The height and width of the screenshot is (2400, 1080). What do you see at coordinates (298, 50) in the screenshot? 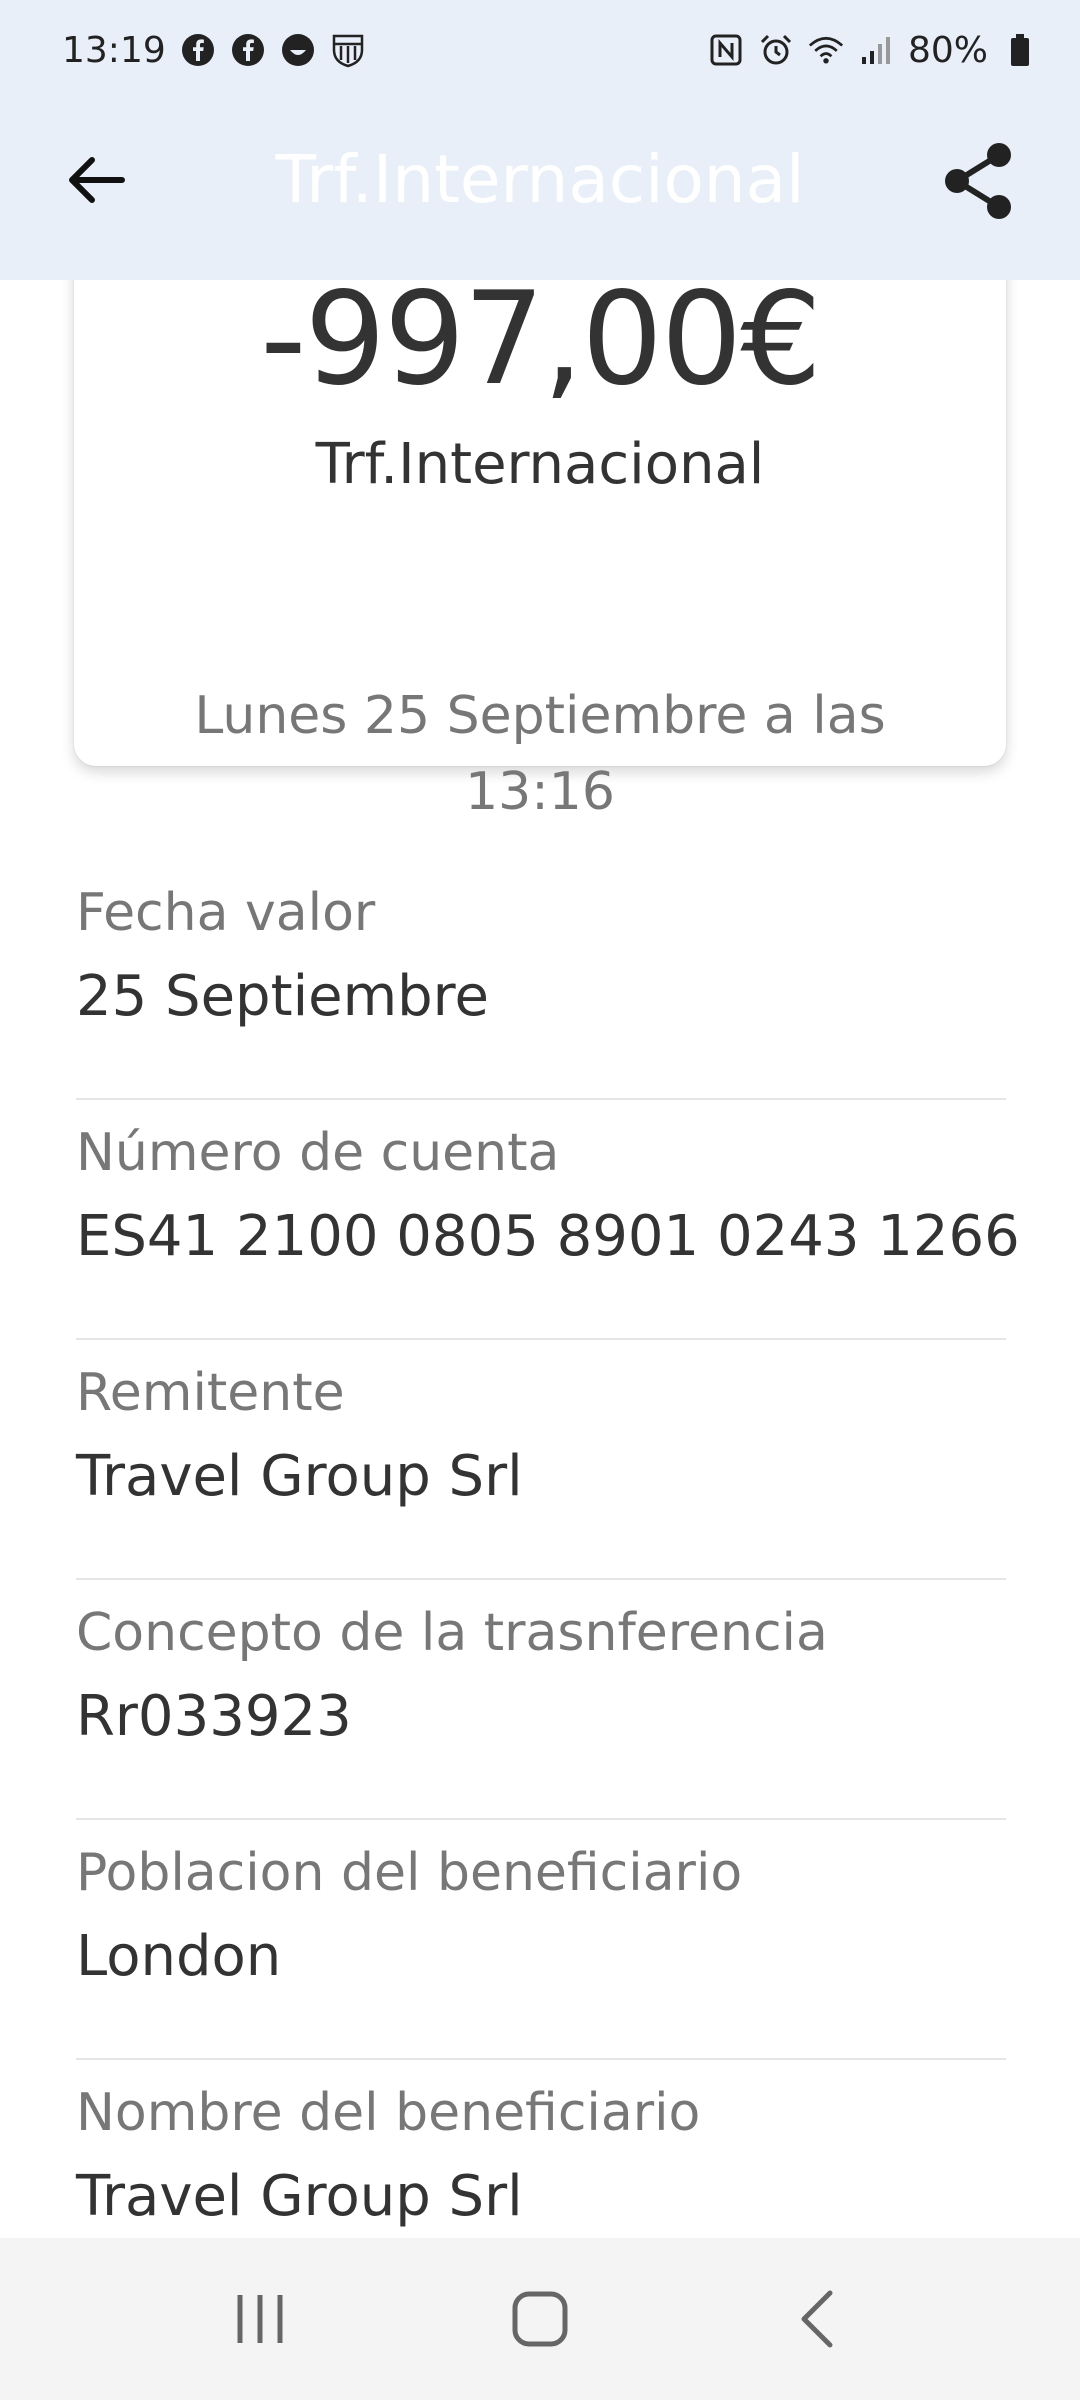
I see `smiley-icon` at bounding box center [298, 50].